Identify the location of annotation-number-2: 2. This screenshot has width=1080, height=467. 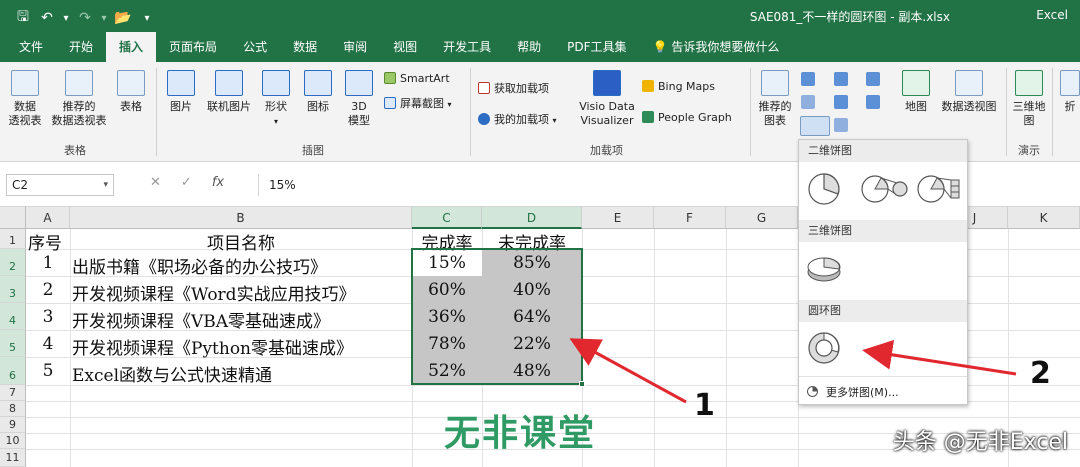
(1040, 373).